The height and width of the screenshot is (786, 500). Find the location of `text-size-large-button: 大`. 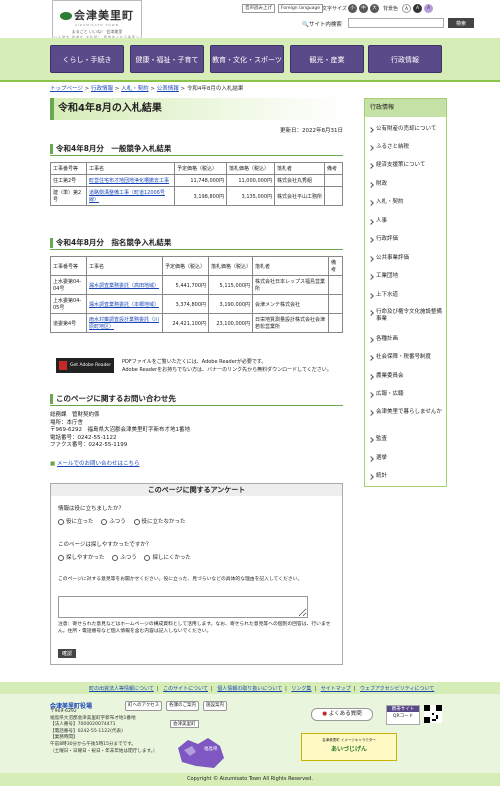

text-size-large-button: 大 is located at coordinates (374, 8).